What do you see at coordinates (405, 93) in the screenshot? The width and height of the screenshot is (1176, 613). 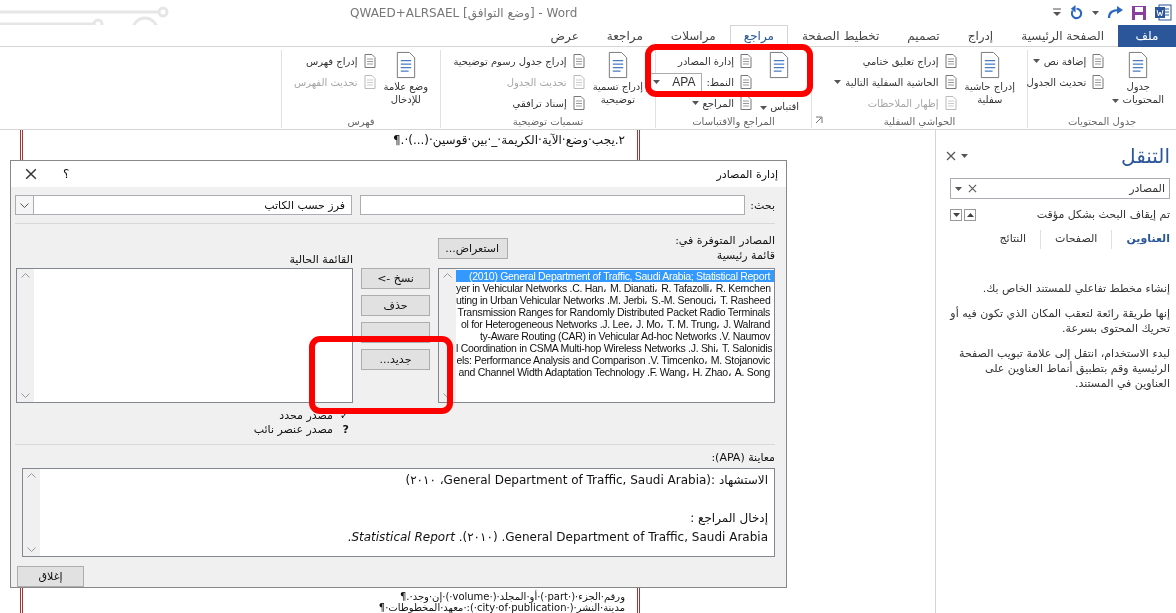 I see `ribbon-button: وضع علامة للإدخال` at bounding box center [405, 93].